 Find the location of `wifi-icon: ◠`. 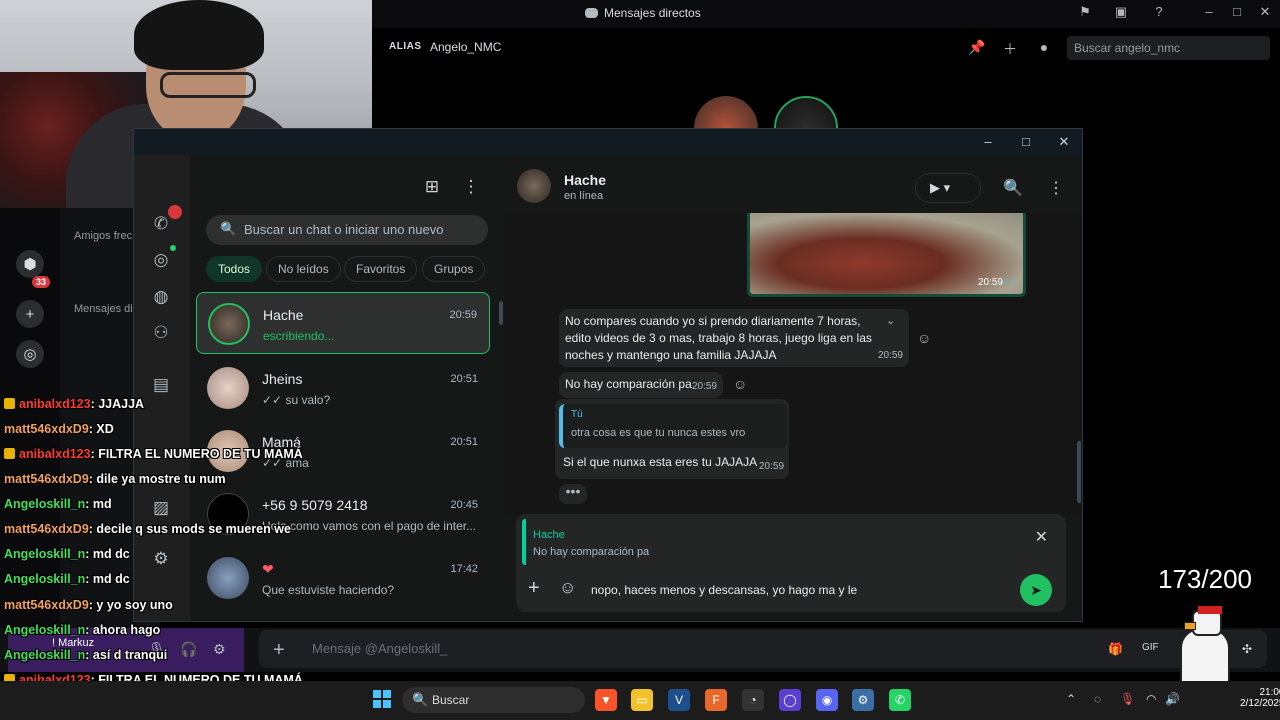

wifi-icon: ◠ is located at coordinates (1151, 699).